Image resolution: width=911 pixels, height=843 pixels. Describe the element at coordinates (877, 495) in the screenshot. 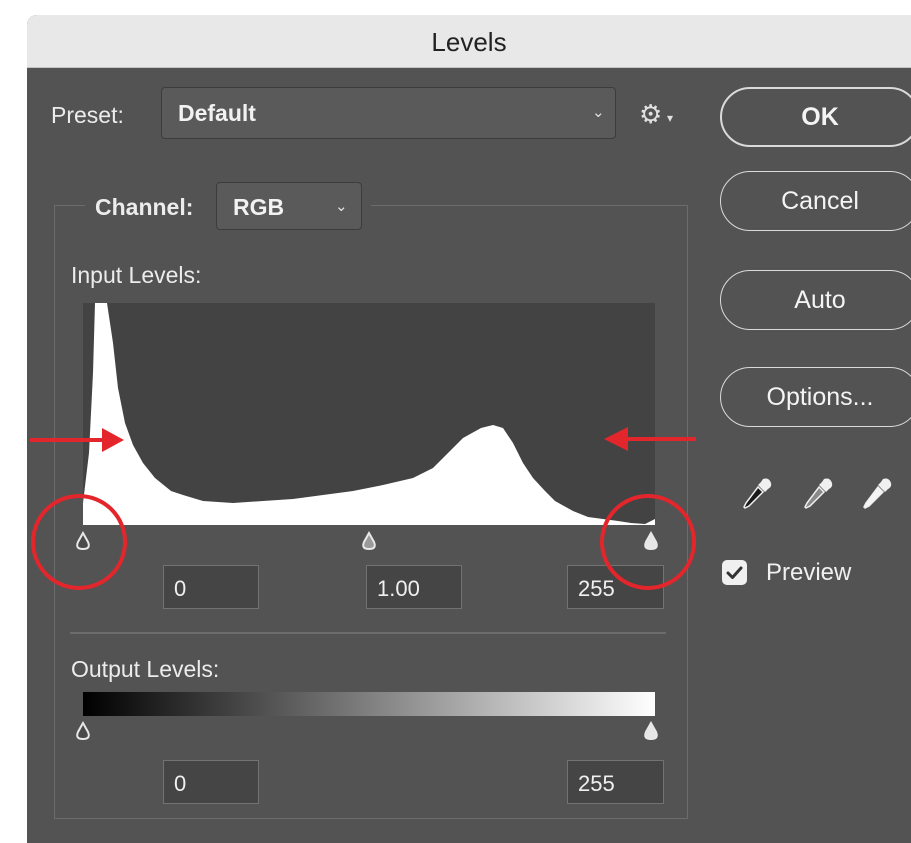

I see `eyedropper-white-icon` at that location.